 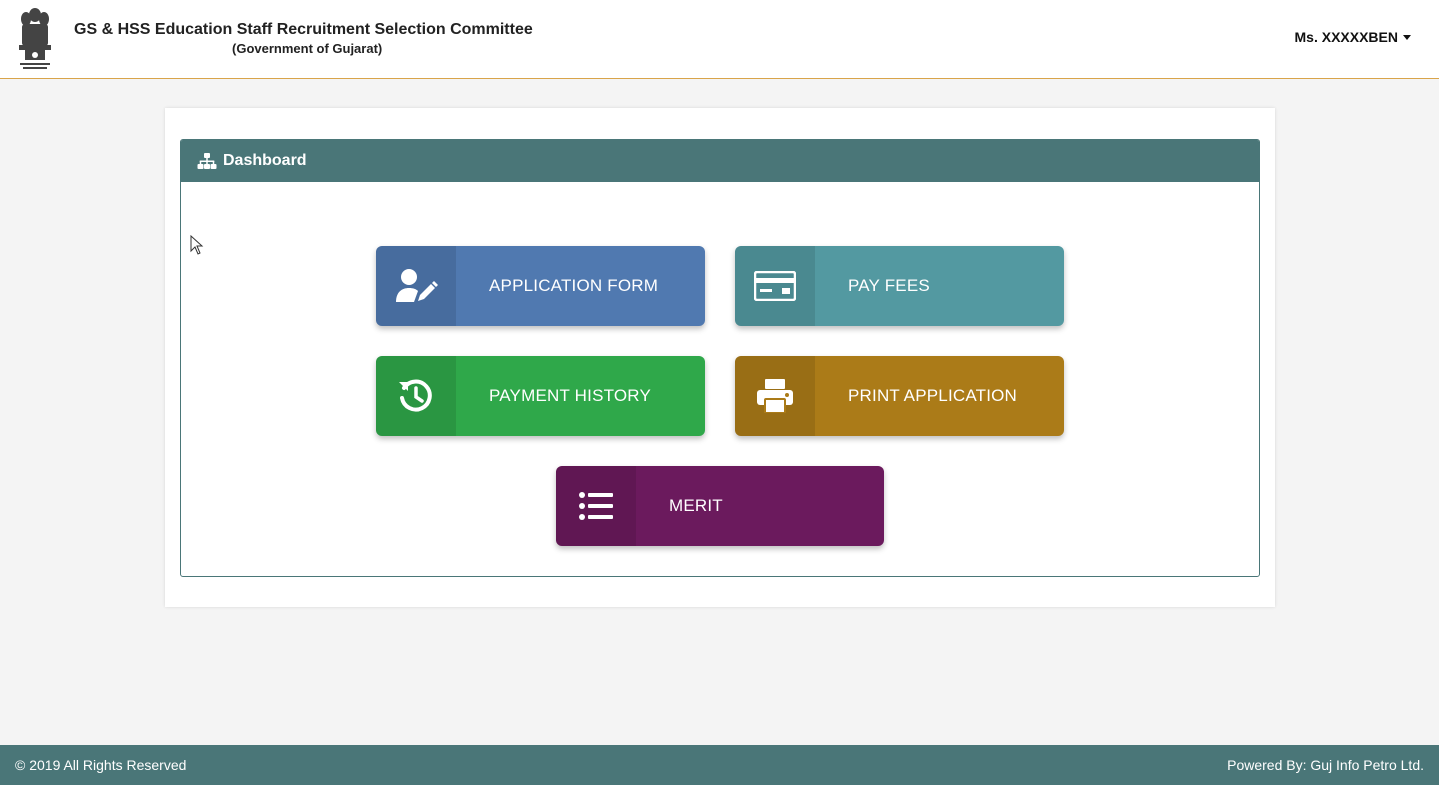 I want to click on merit-label: MERIT, so click(x=696, y=505).